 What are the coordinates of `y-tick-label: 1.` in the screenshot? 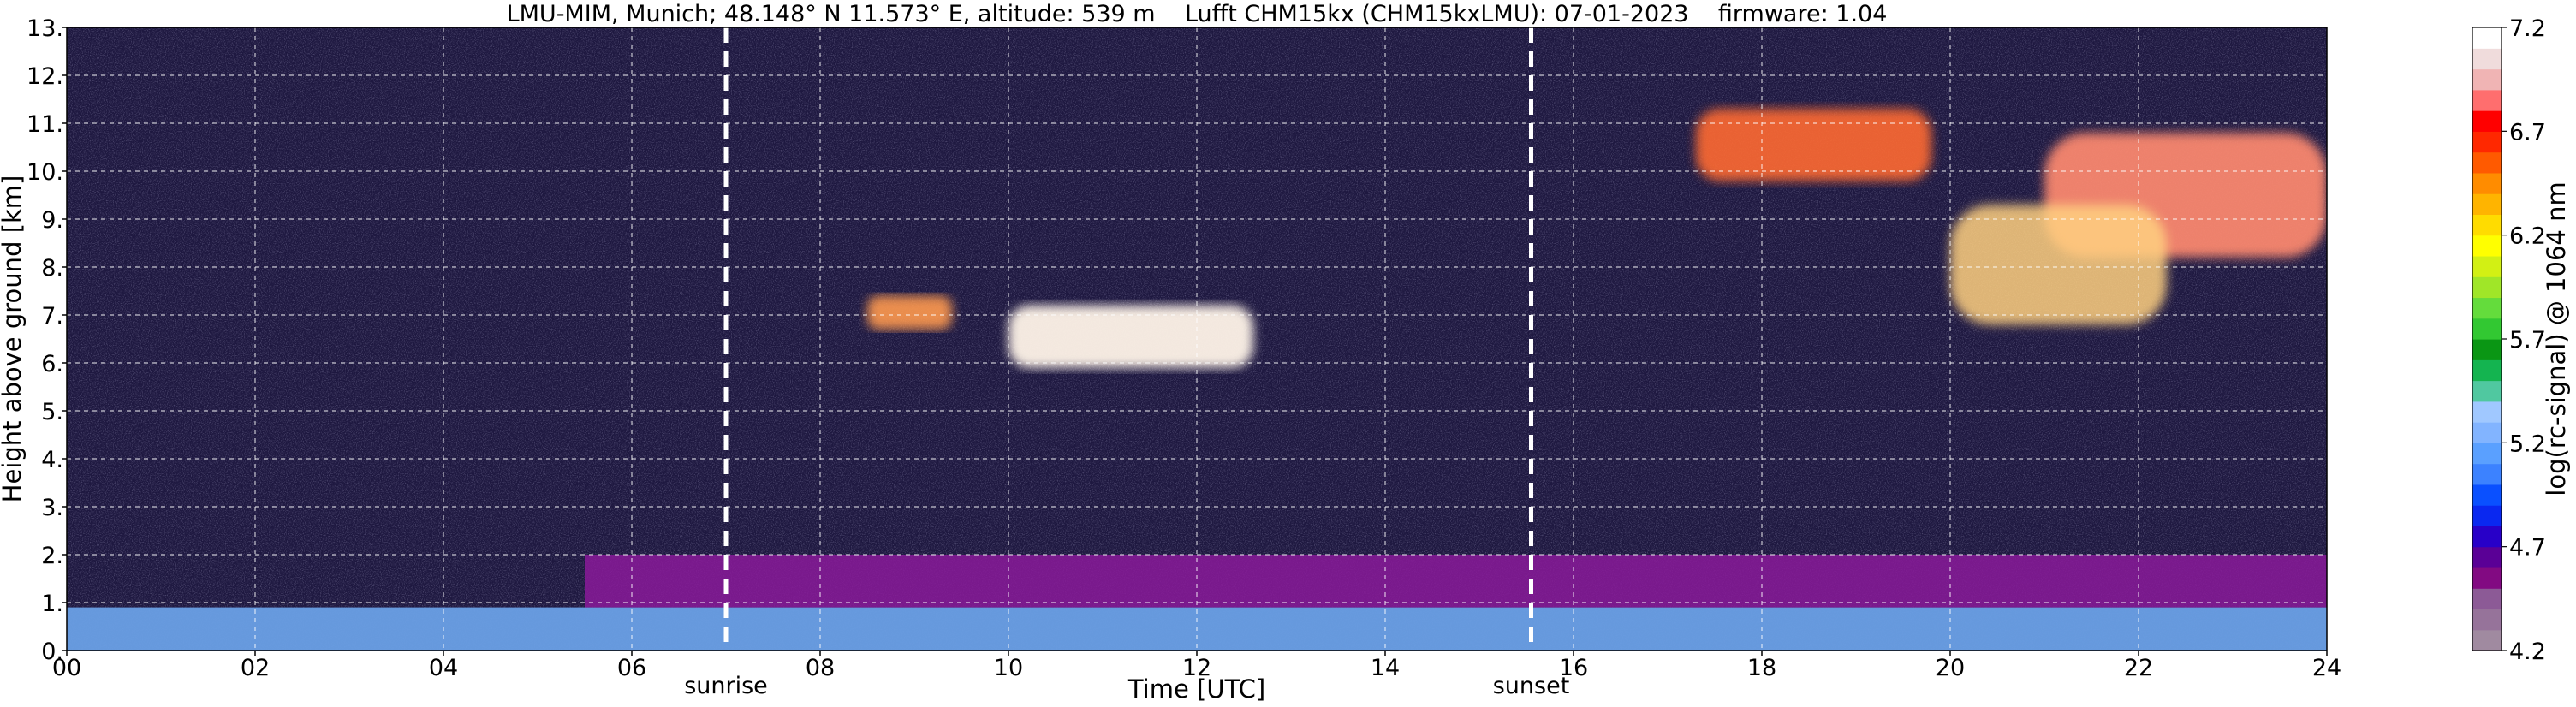 It's located at (52, 604).